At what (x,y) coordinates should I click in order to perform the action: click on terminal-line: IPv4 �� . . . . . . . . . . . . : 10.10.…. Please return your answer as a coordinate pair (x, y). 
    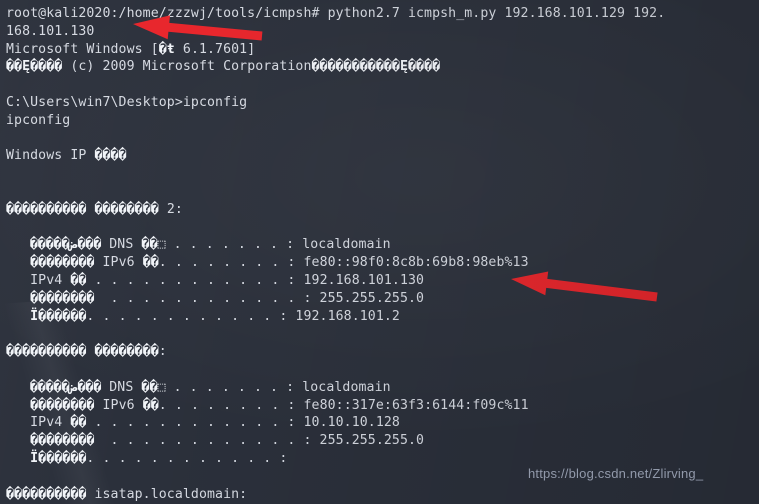
    Looking at the image, I should click on (203, 423).